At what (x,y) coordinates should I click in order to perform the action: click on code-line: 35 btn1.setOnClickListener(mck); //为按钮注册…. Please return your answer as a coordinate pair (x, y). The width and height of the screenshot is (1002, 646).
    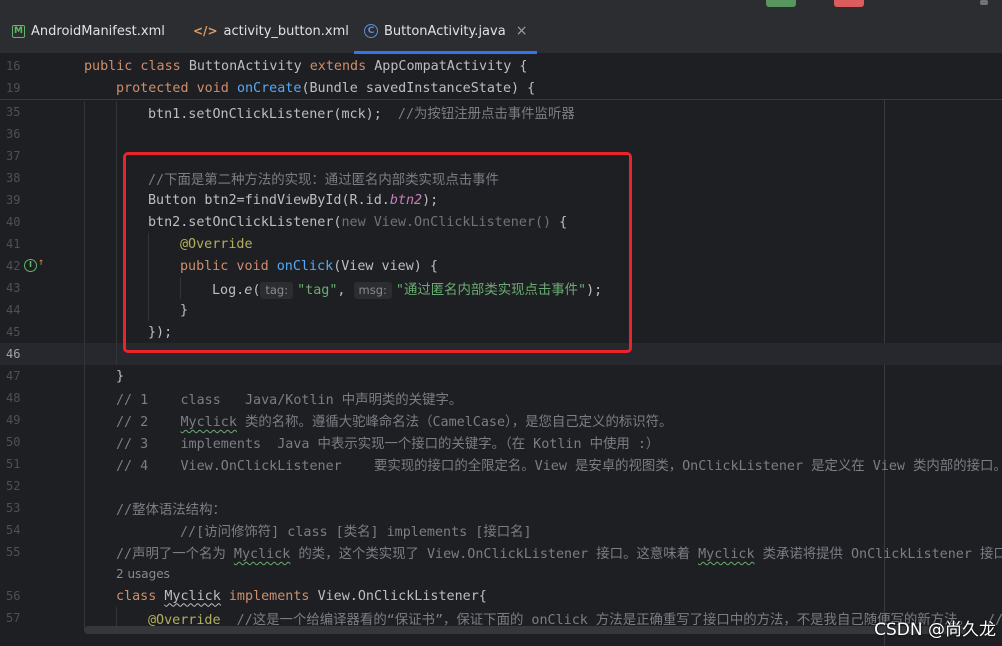
    Looking at the image, I should click on (501, 112).